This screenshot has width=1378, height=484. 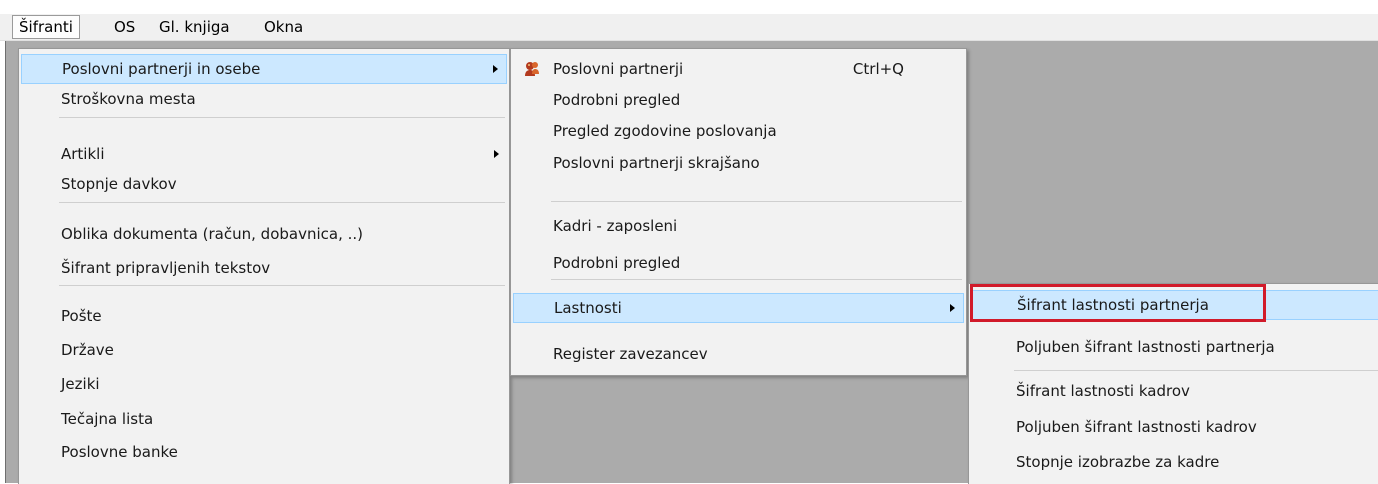 What do you see at coordinates (738, 100) in the screenshot?
I see `menu-item-podrobni-pregled-partnerji: Podrobni pregled` at bounding box center [738, 100].